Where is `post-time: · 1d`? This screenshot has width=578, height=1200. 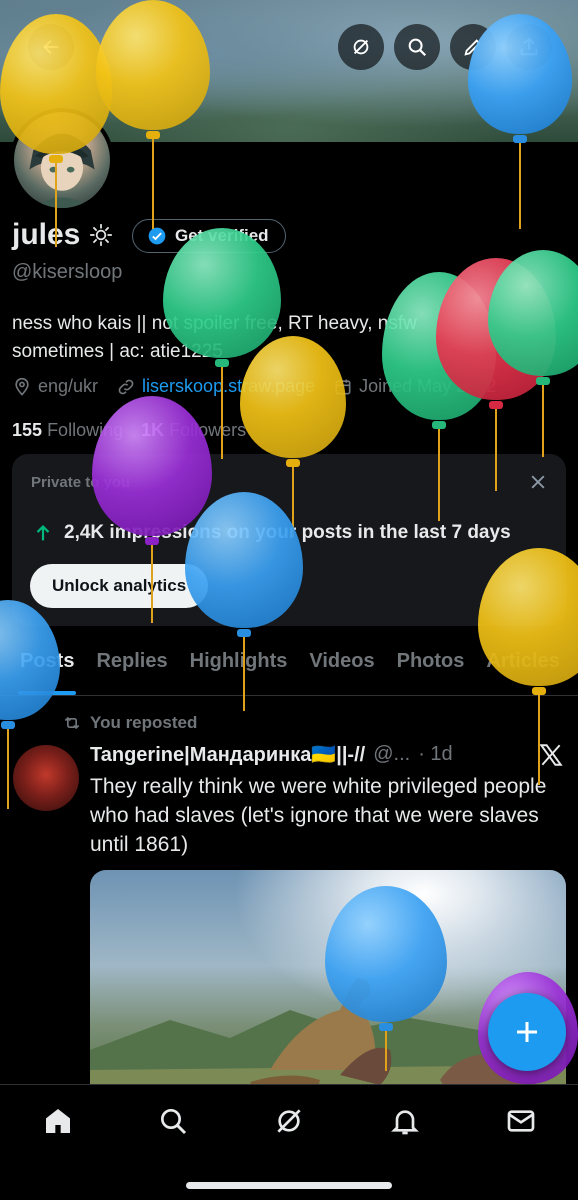
post-time: · 1d is located at coordinates (435, 754).